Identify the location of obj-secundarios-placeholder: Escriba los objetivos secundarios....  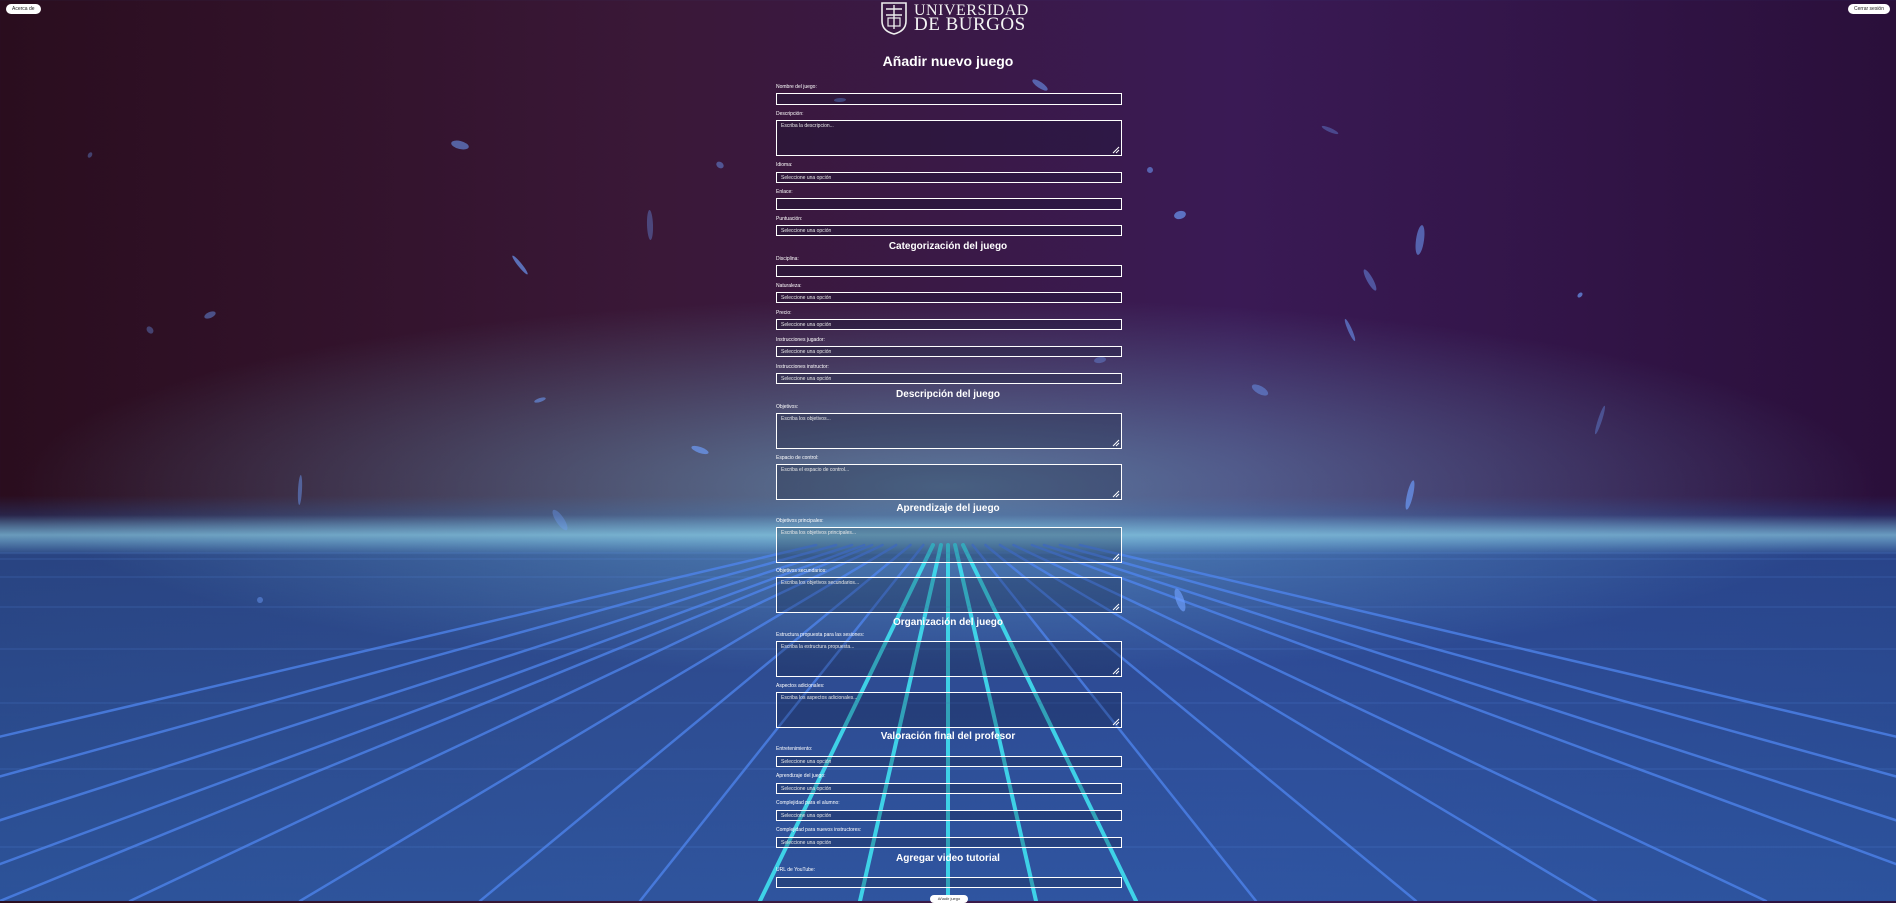
(820, 583).